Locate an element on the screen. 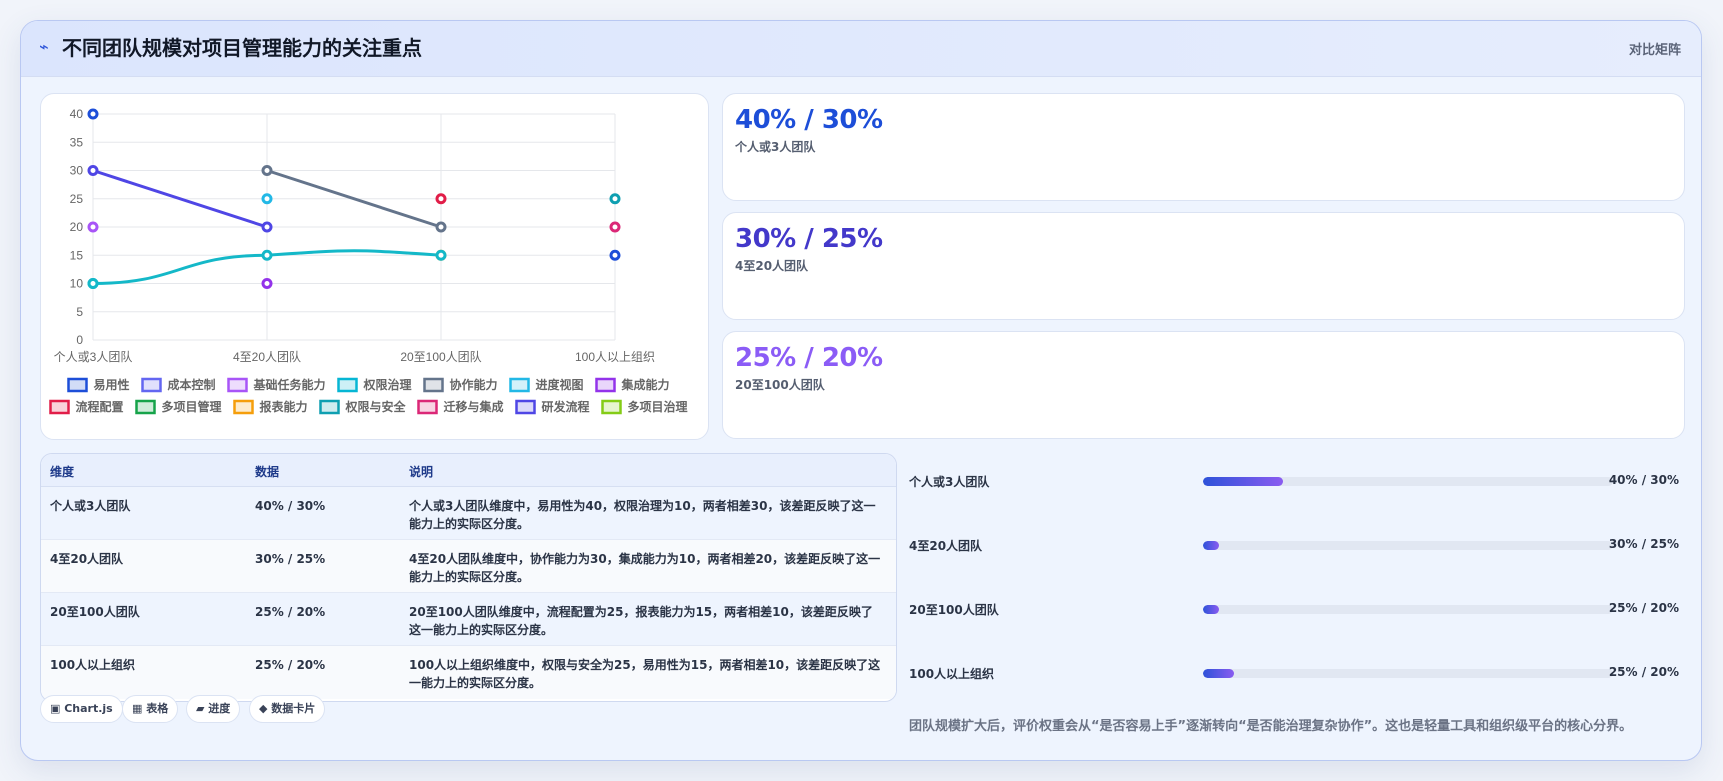  stat-value: 40% / 30% is located at coordinates (809, 120).